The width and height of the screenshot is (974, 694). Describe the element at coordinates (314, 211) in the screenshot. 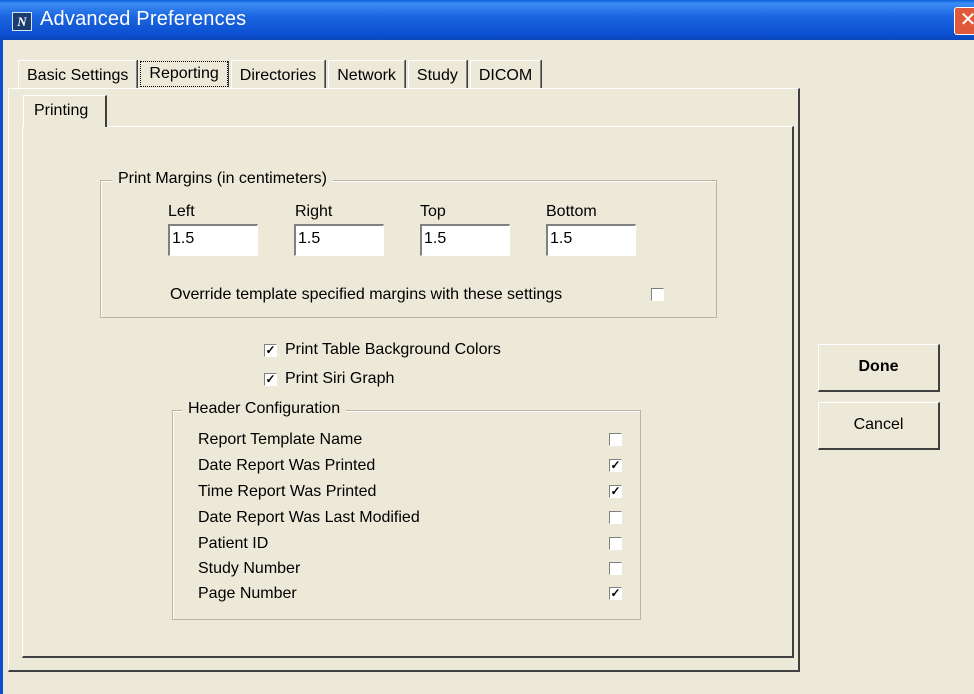

I see `right-margin-label: Right` at that location.